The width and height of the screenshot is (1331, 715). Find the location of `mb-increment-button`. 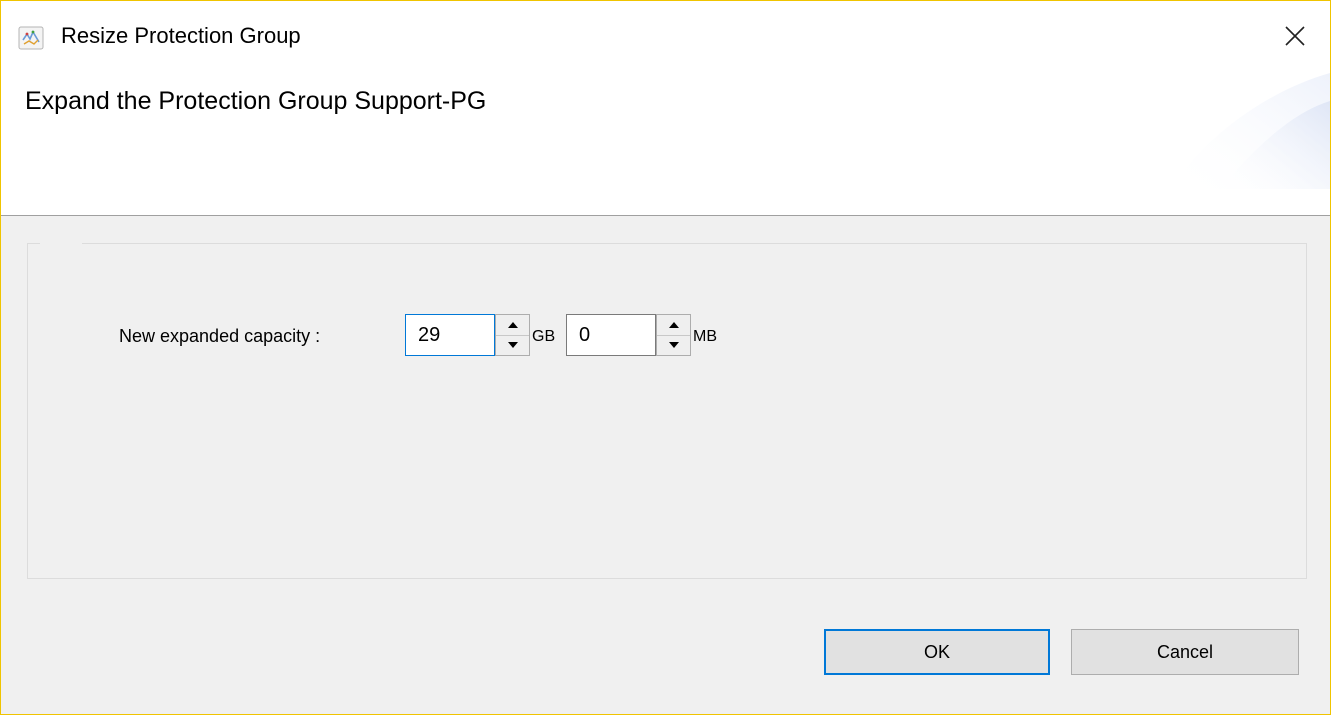

mb-increment-button is located at coordinates (673, 325).